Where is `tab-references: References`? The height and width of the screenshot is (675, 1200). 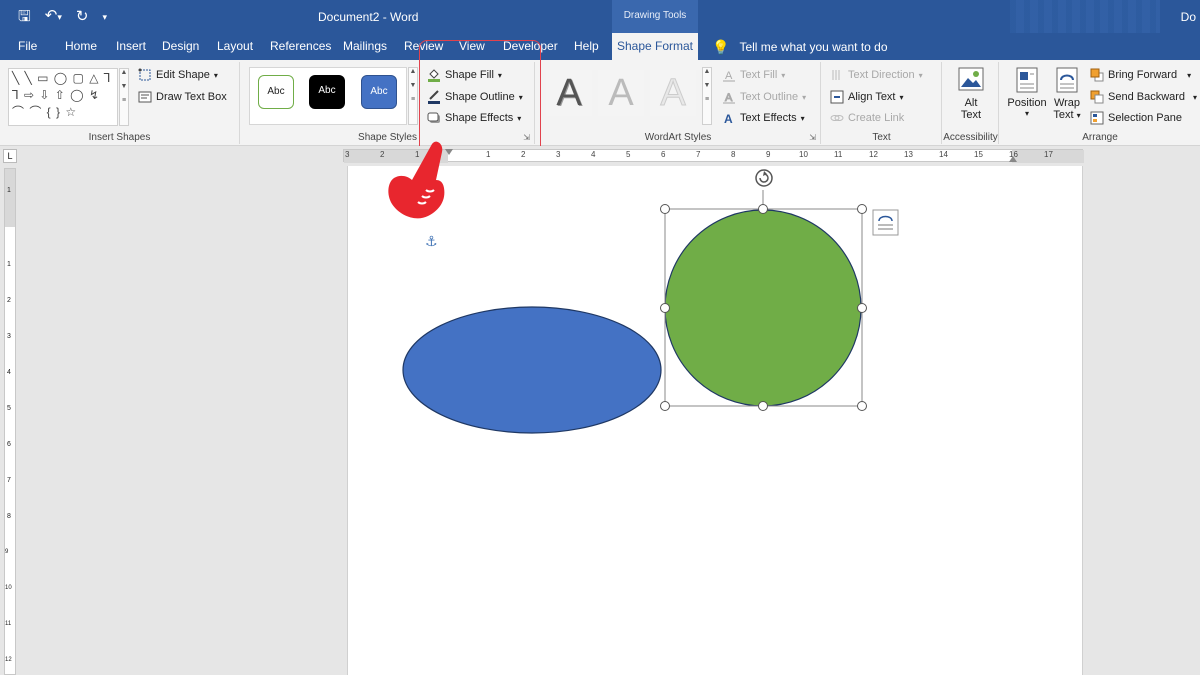 tab-references: References is located at coordinates (300, 46).